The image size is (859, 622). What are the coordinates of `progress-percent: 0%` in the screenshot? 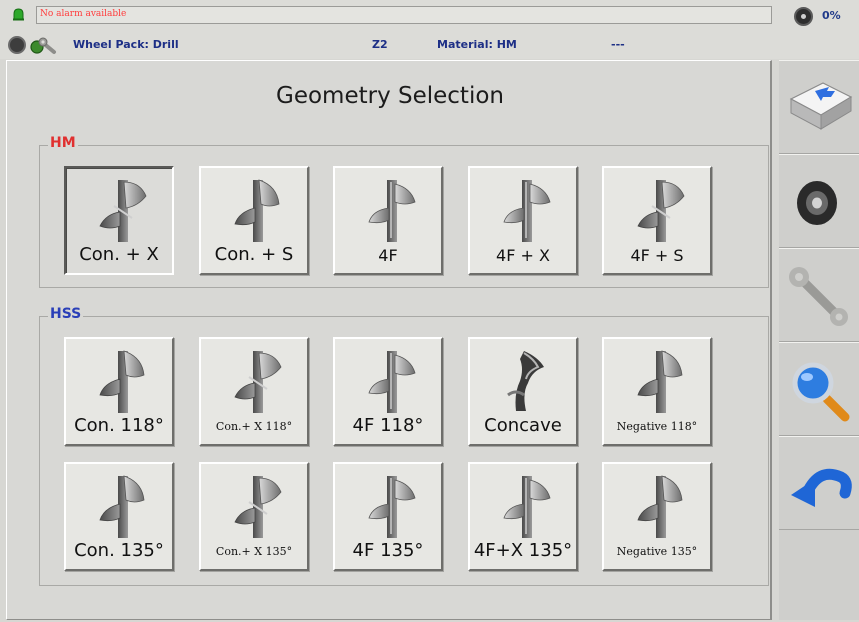 It's located at (831, 15).